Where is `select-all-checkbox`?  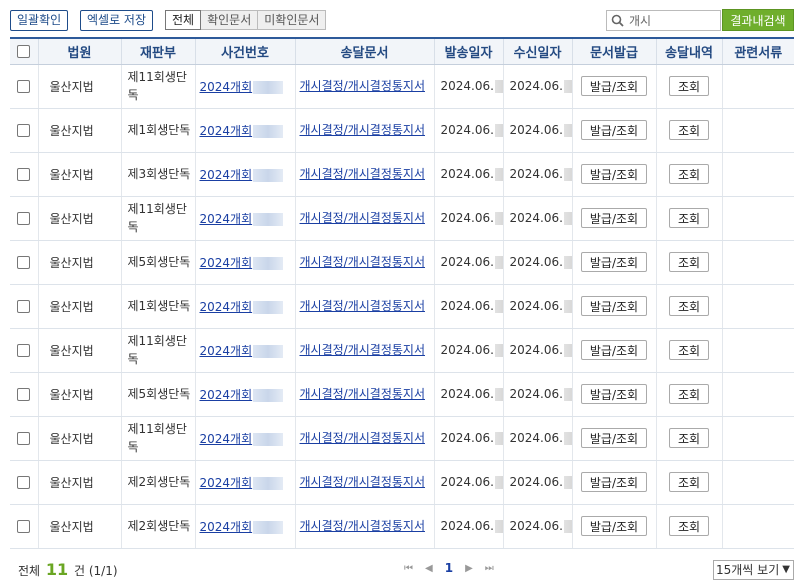 select-all-checkbox is located at coordinates (24, 51).